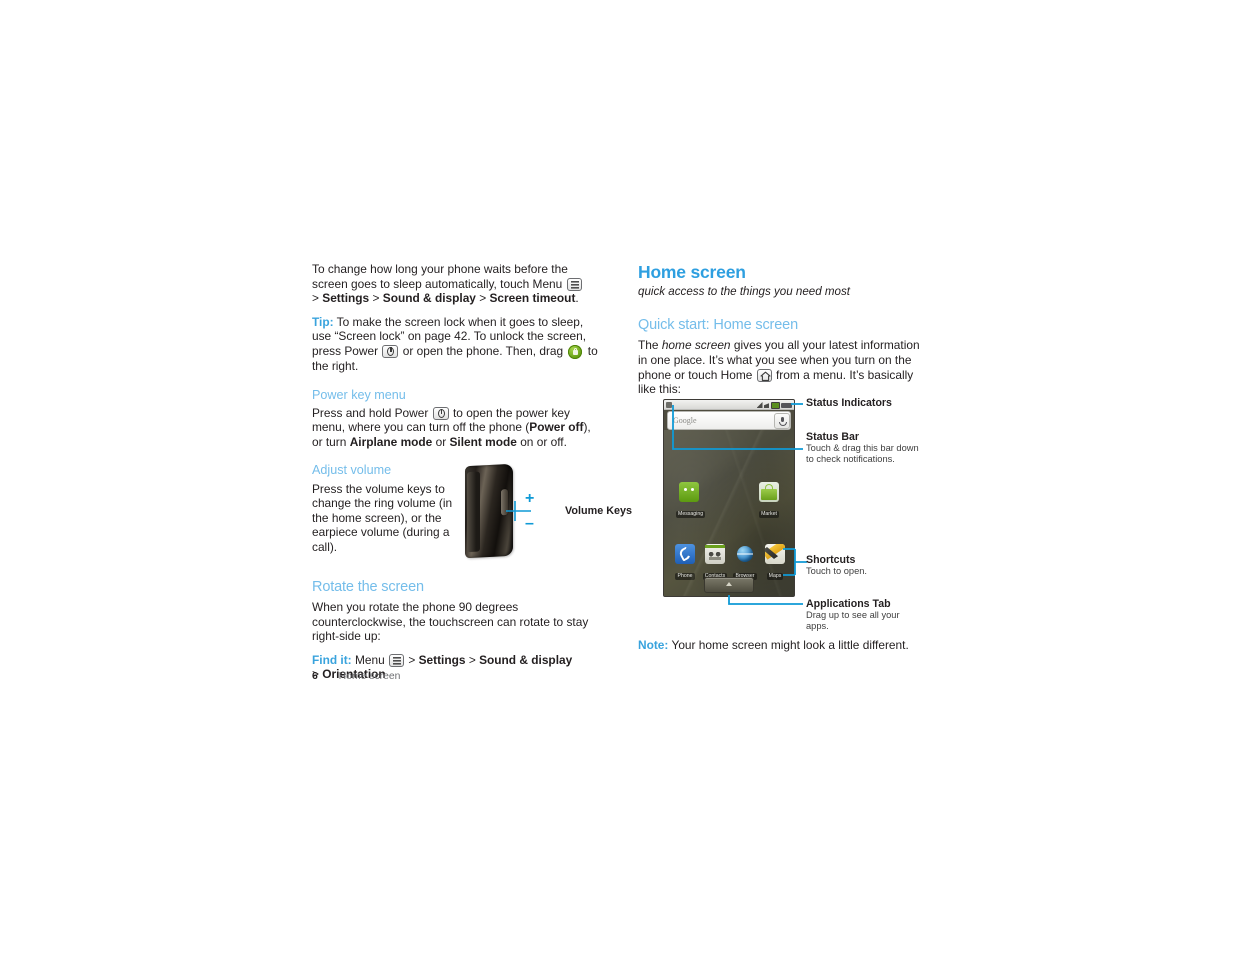  What do you see at coordinates (518, 511) in the screenshot?
I see `volume-keys-leader-line` at bounding box center [518, 511].